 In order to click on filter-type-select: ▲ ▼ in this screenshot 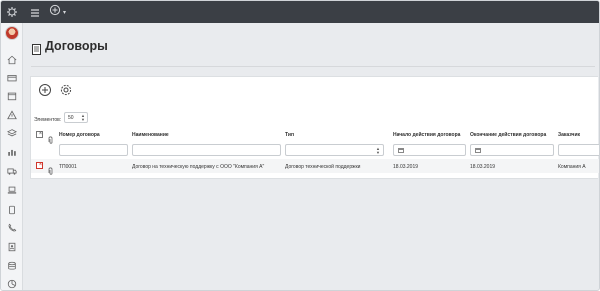, I will do `click(334, 150)`.